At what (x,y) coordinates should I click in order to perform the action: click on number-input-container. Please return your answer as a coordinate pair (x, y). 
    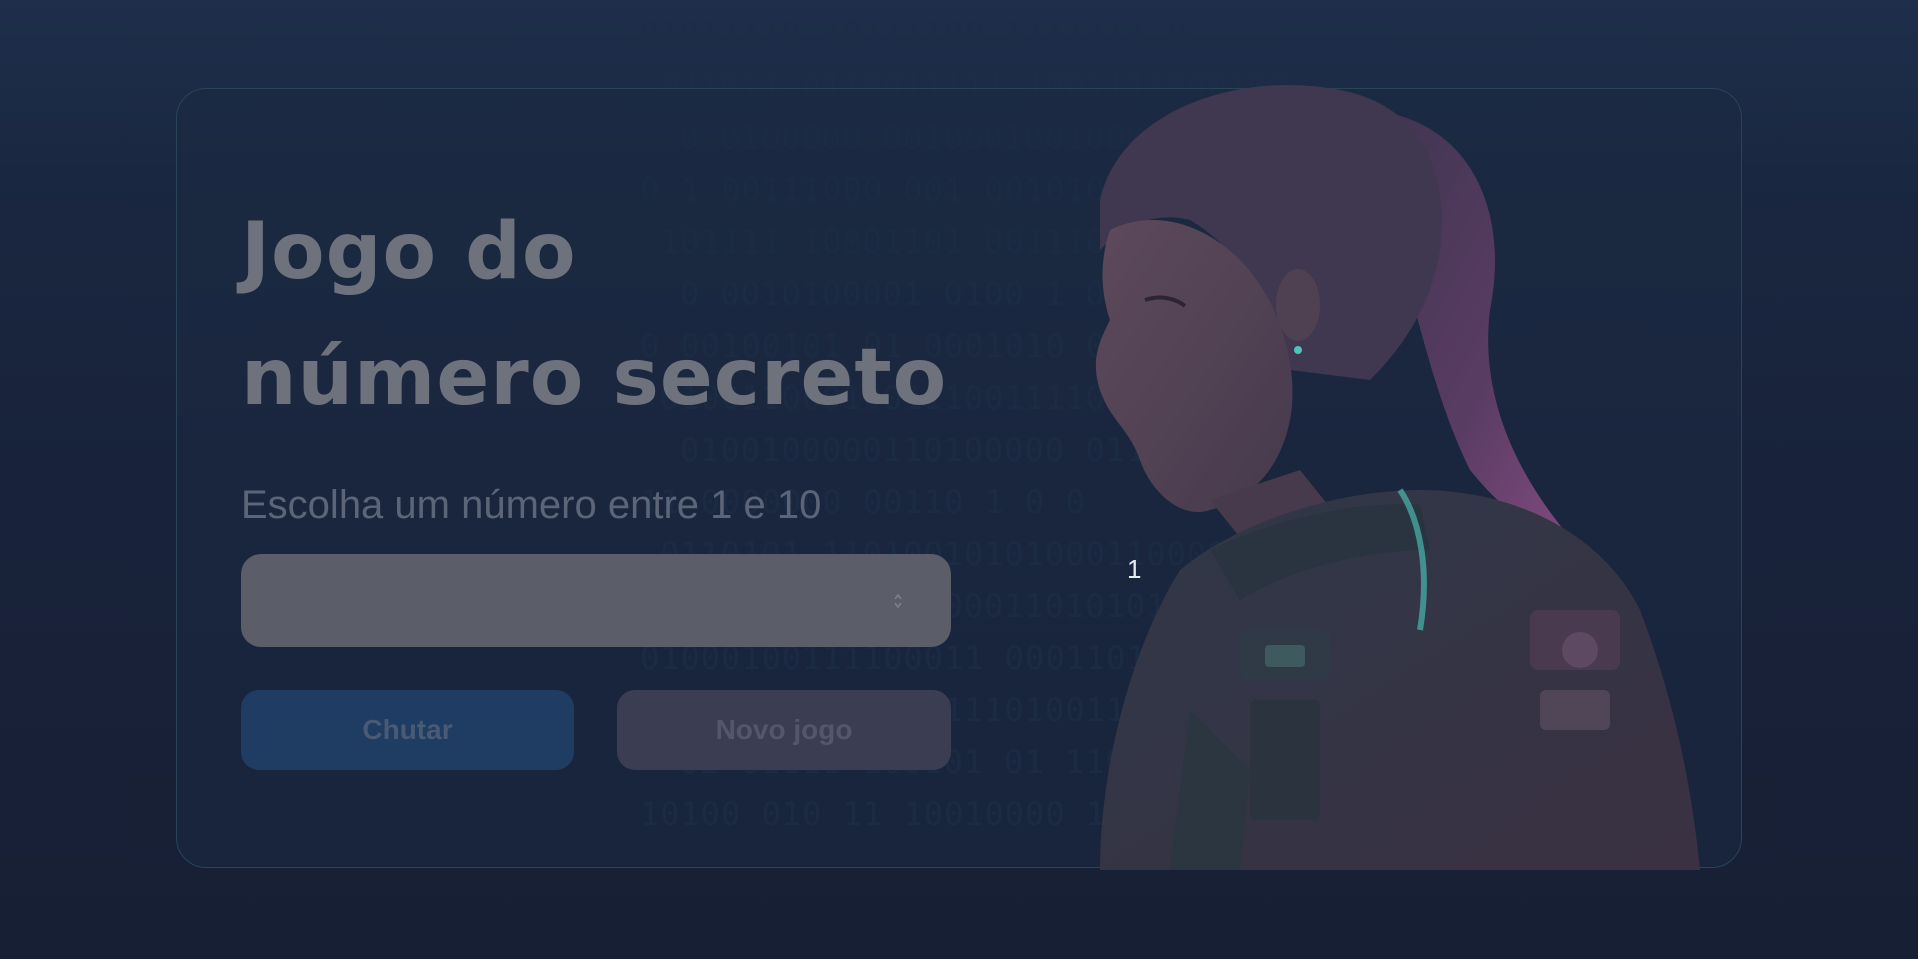
    Looking at the image, I should click on (596, 600).